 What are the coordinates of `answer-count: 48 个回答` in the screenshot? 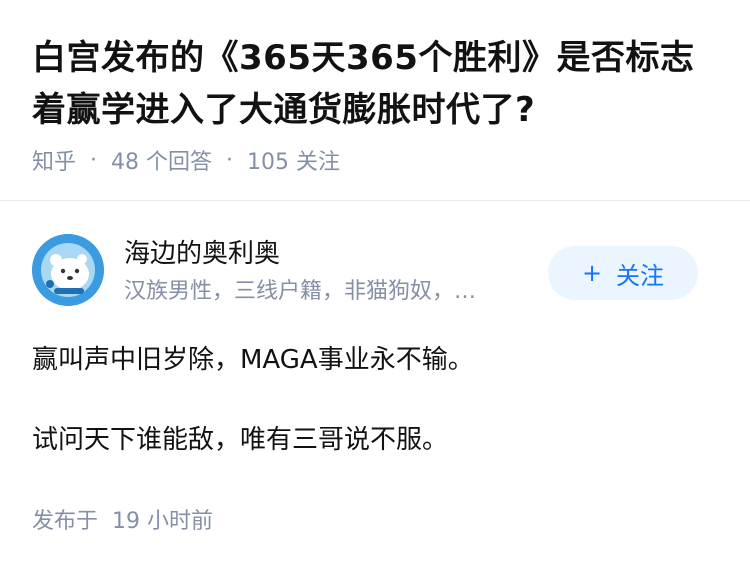 It's located at (161, 160).